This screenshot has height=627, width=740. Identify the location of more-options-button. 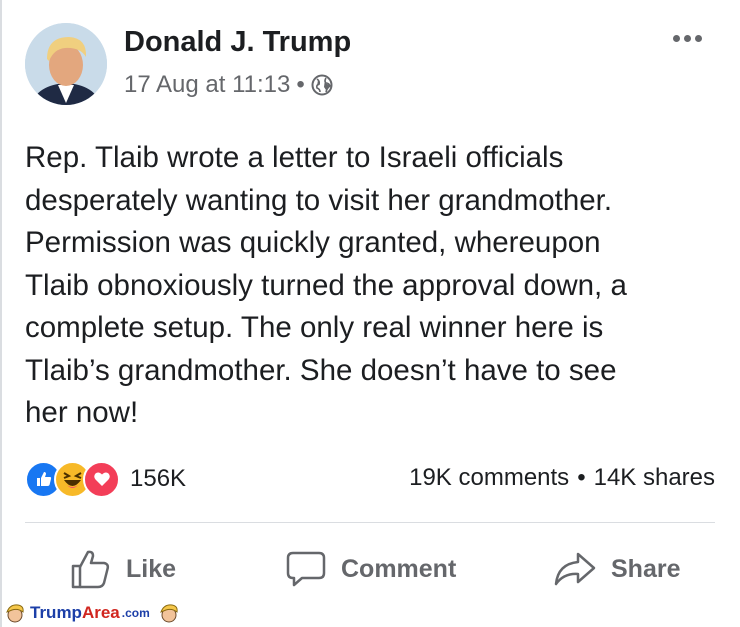
(687, 38).